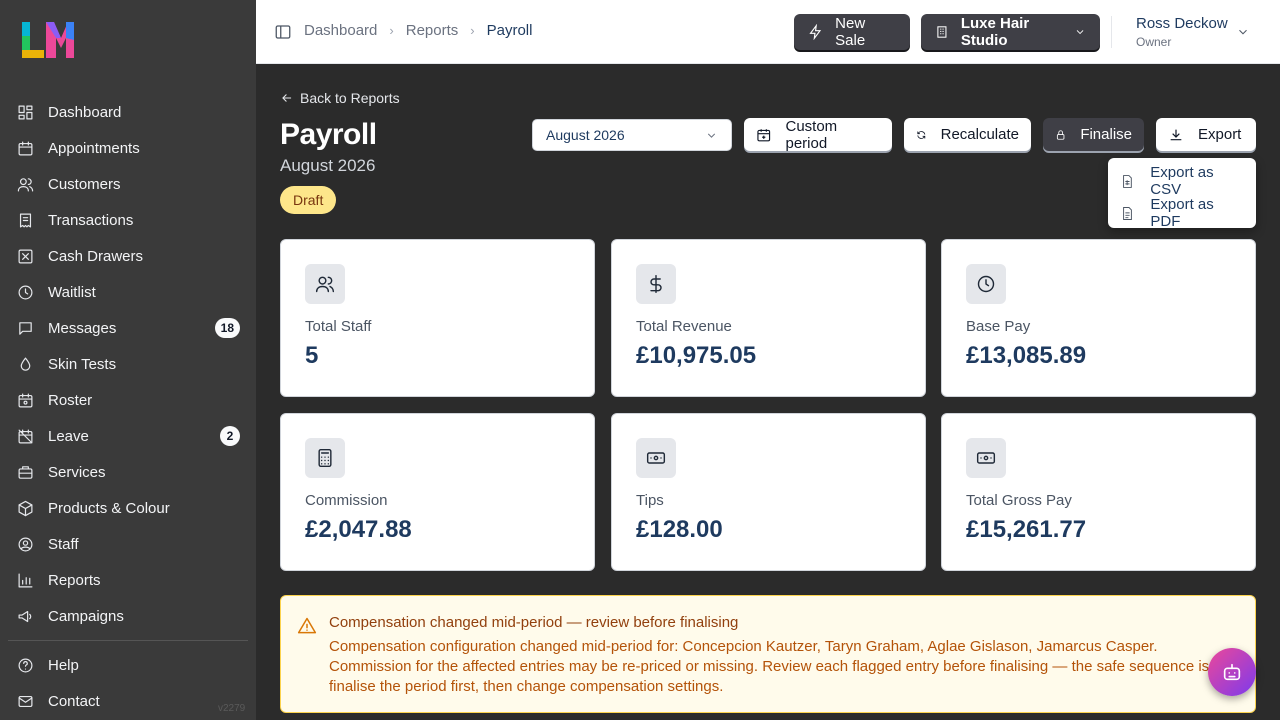 This screenshot has height=720, width=1280. Describe the element at coordinates (25, 665) in the screenshot. I see `help-icon` at that location.